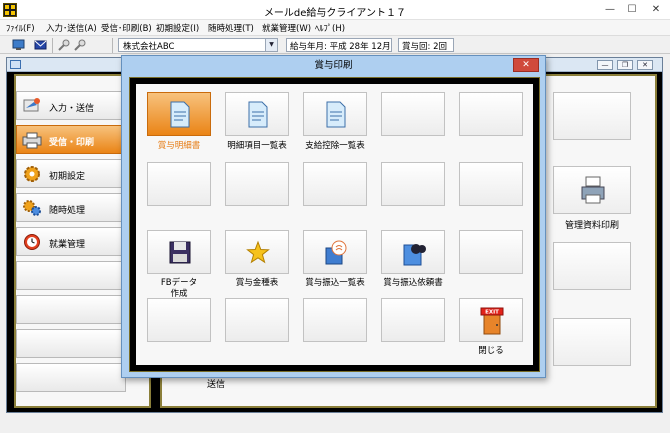  What do you see at coordinates (413, 283) in the screenshot?
I see `transfer-request-label: 賞与振込依頼書` at bounding box center [413, 283].